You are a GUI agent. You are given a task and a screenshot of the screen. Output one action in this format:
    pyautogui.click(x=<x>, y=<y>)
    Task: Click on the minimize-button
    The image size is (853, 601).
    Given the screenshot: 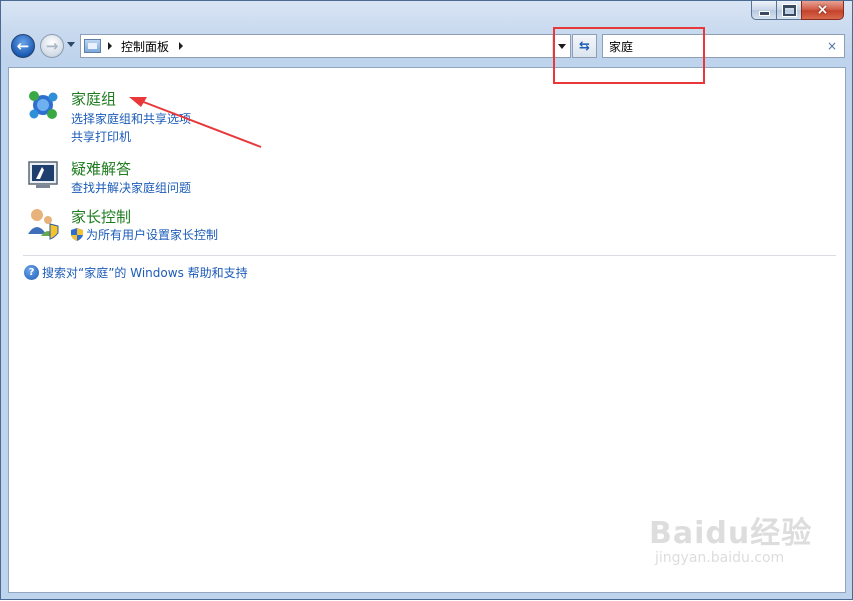 What is the action you would take?
    pyautogui.click(x=764, y=10)
    